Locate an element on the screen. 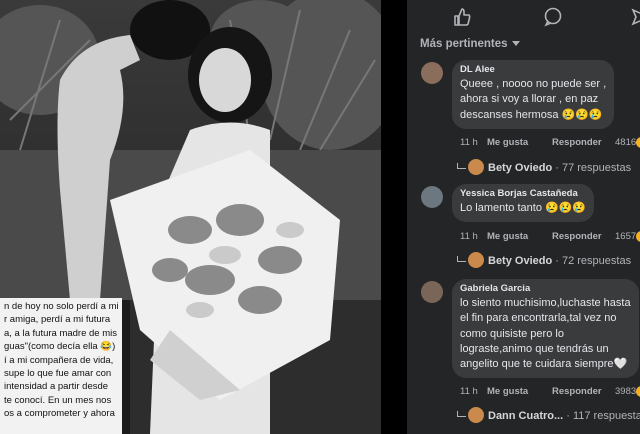 This screenshot has width=640, height=434. caption-line: r amiga, perdí a mi futura is located at coordinates (57, 320).